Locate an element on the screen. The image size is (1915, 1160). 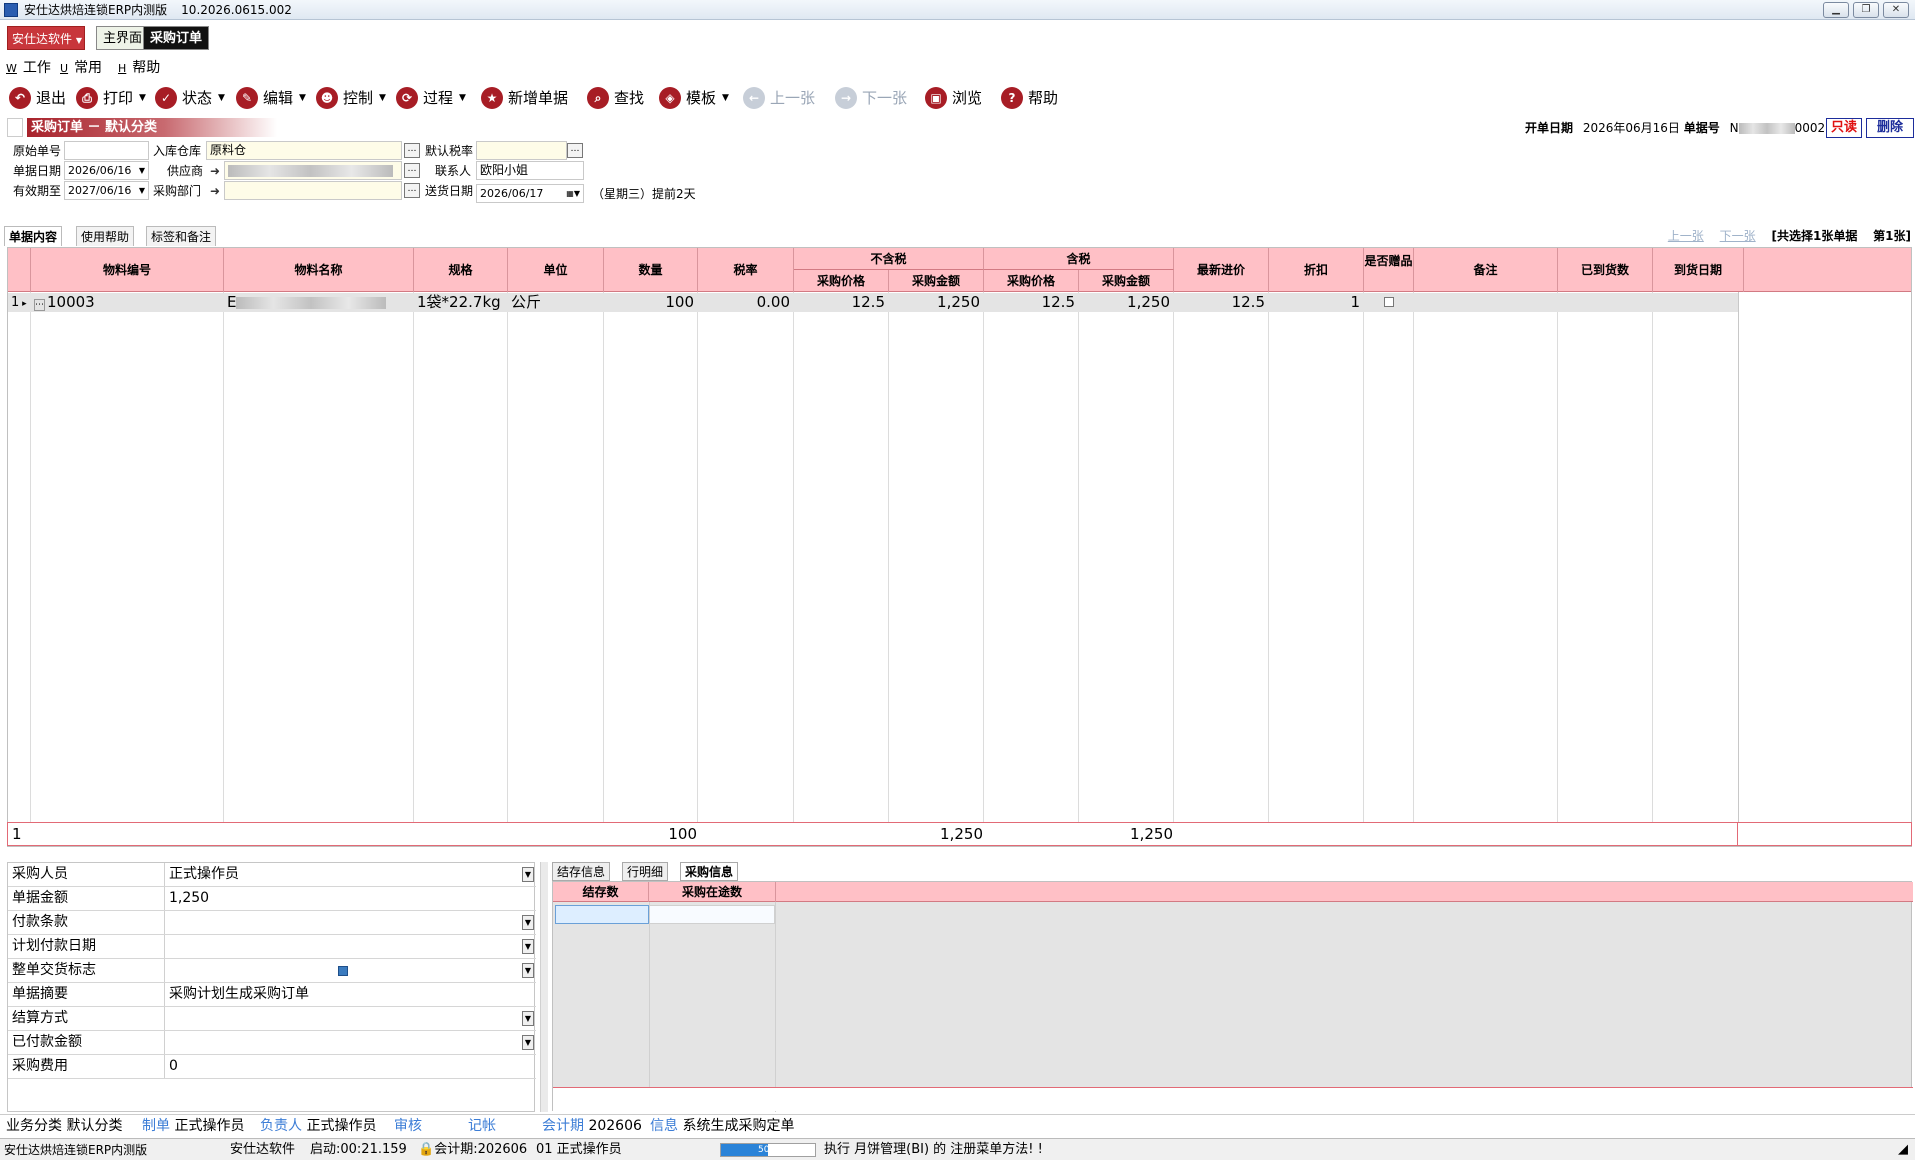
doc-date-field: 2026/06/16 ▼ is located at coordinates (106, 170).